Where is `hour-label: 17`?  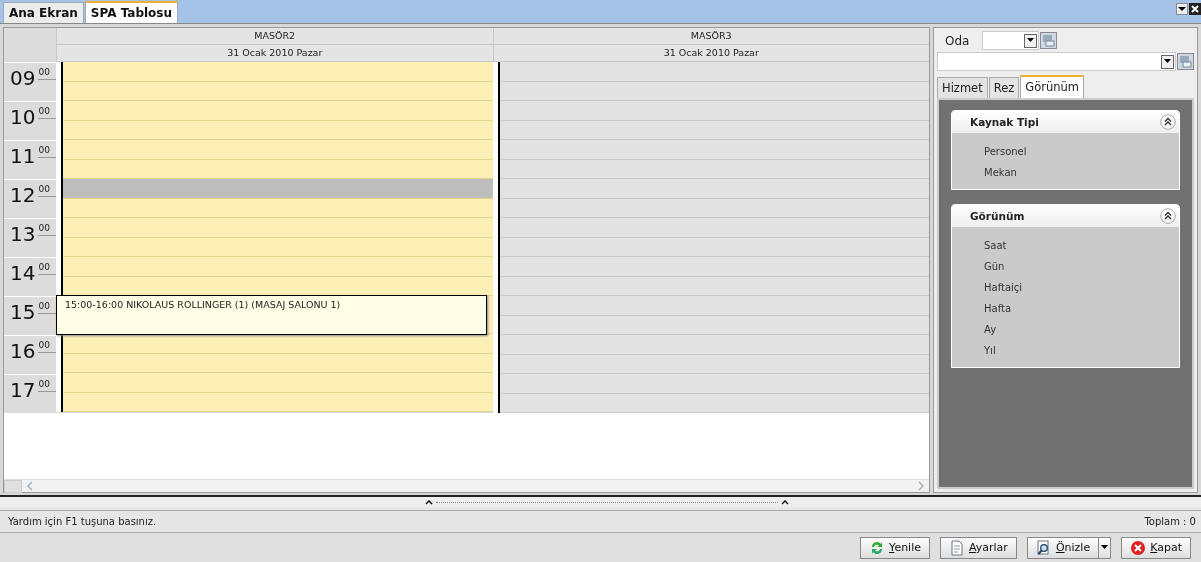
hour-label: 17 is located at coordinates (23, 390).